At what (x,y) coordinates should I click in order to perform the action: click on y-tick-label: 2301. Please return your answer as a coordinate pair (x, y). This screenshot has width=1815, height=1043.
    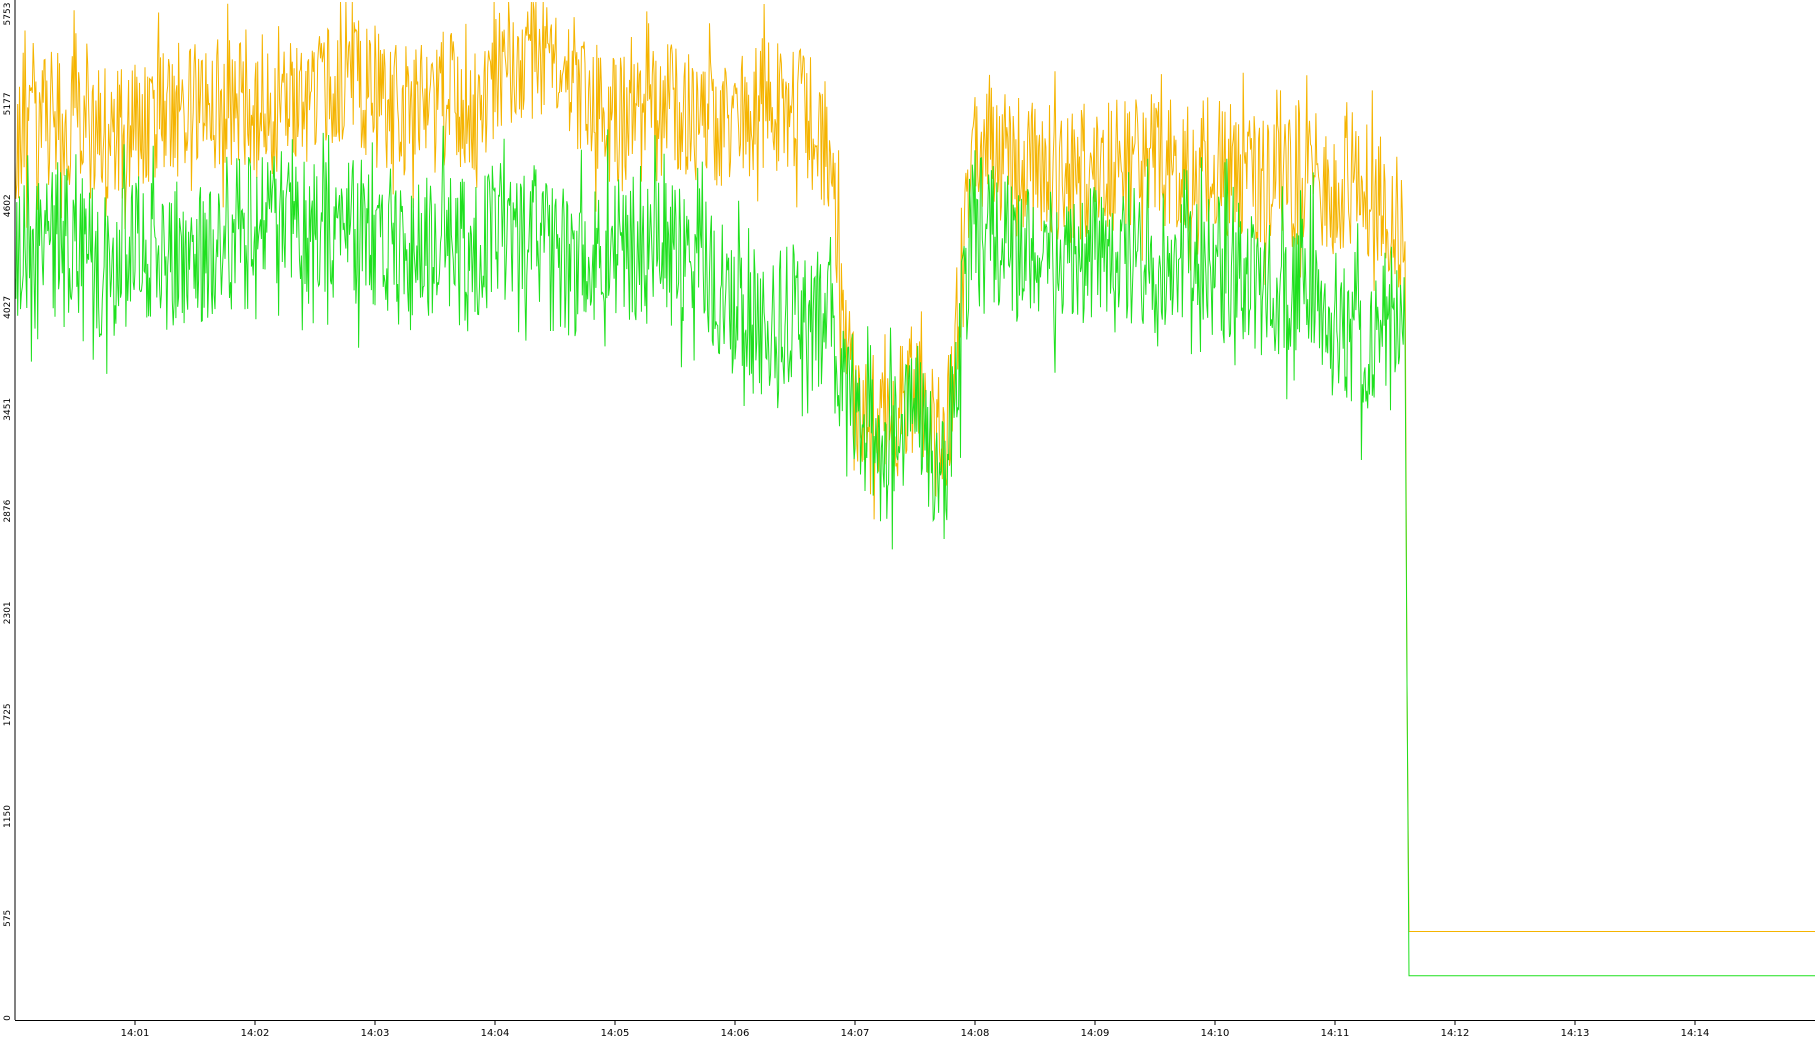
    Looking at the image, I should click on (8, 612).